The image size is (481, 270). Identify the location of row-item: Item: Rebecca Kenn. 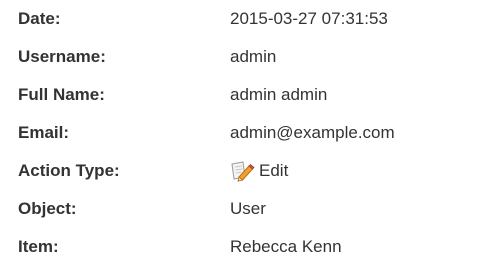
(240, 247).